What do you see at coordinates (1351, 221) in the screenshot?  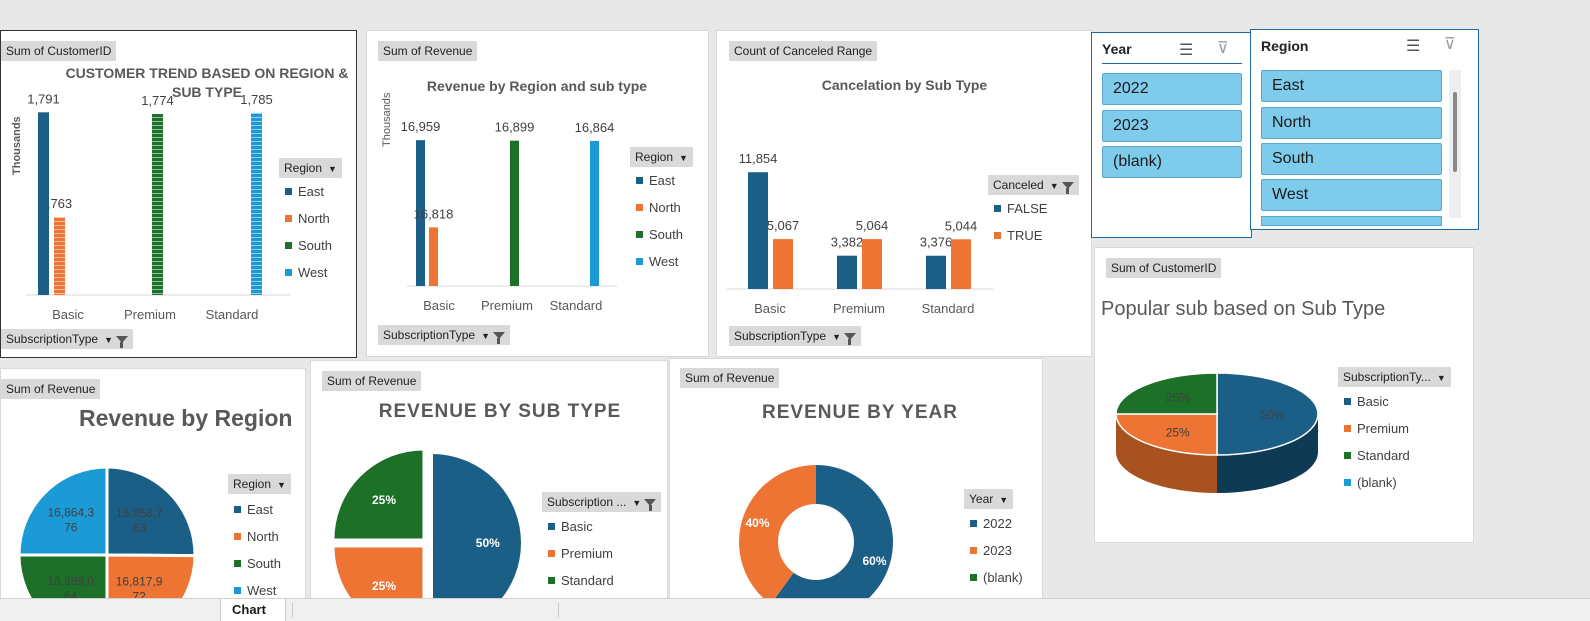 I see `slicer-item-partial` at bounding box center [1351, 221].